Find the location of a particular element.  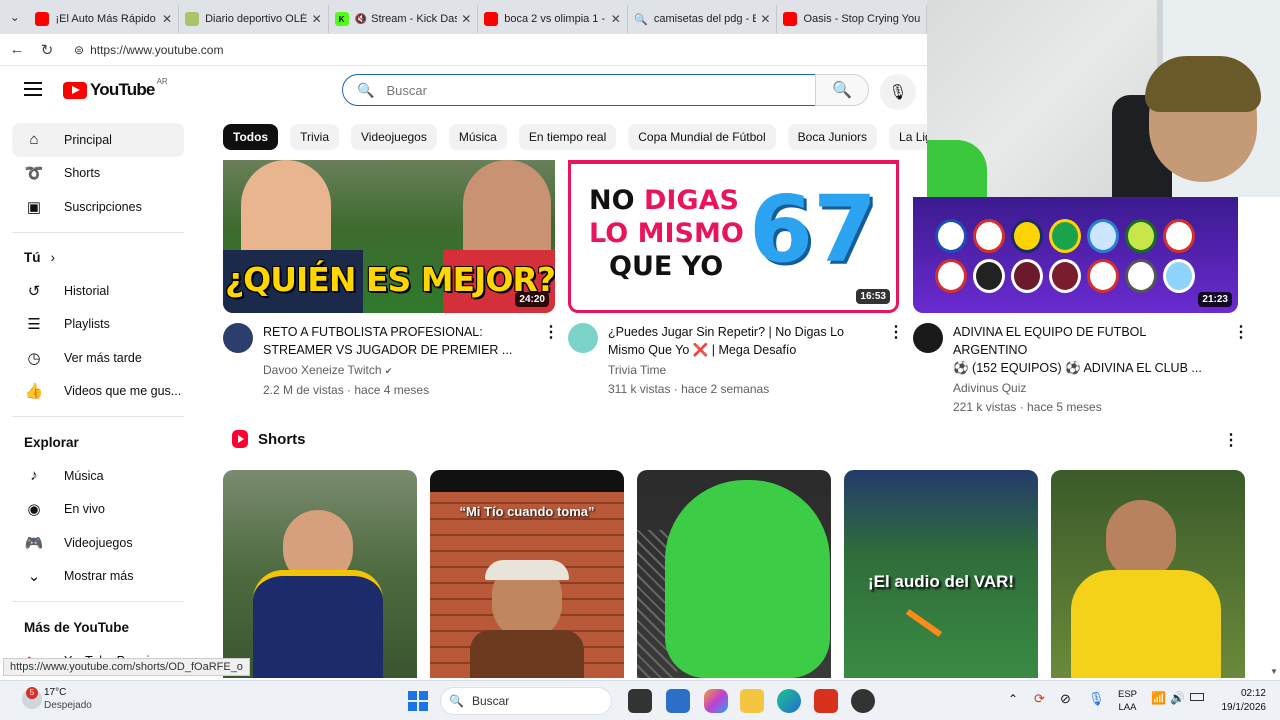

taskbar-search-label: Buscar is located at coordinates (490, 701).